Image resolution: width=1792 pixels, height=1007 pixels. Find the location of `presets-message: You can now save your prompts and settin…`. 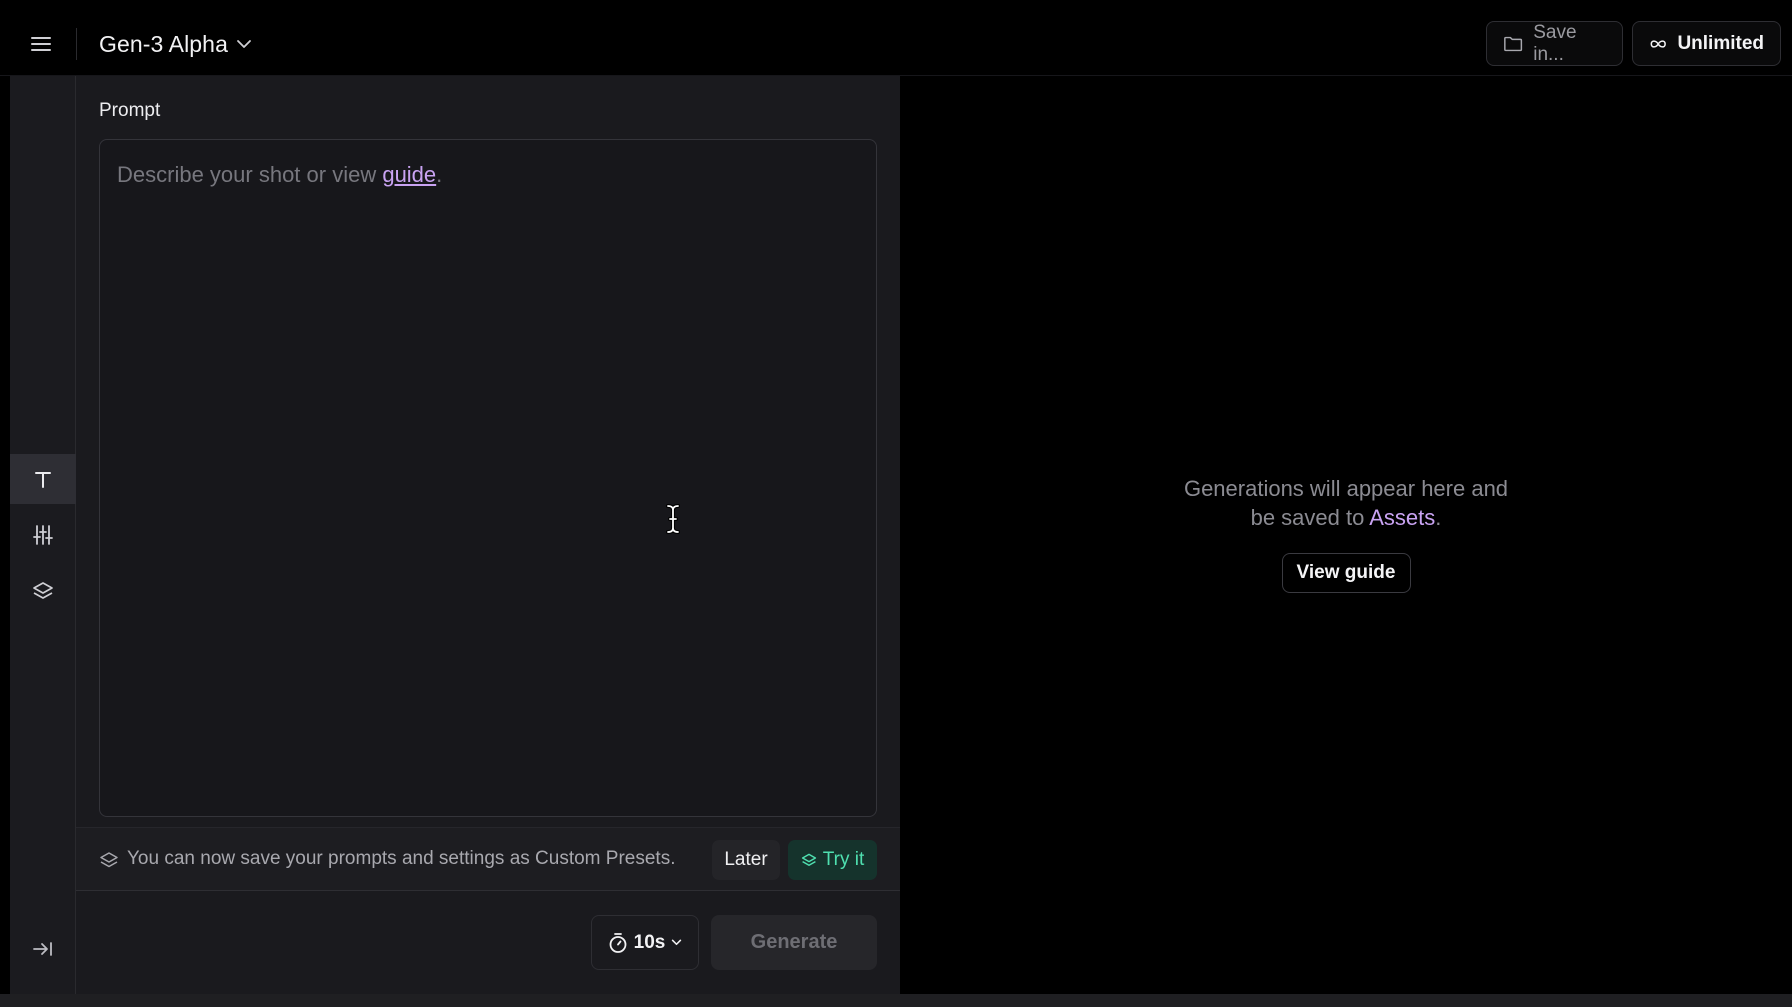

presets-message: You can now save your prompts and settin… is located at coordinates (401, 858).